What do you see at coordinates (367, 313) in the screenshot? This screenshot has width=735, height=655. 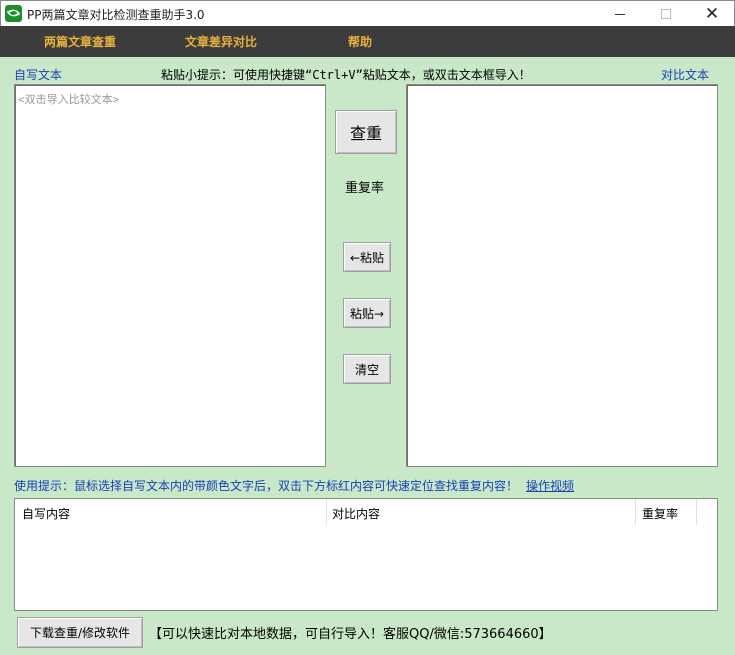 I see `paste-right-button: 粘贴→` at bounding box center [367, 313].